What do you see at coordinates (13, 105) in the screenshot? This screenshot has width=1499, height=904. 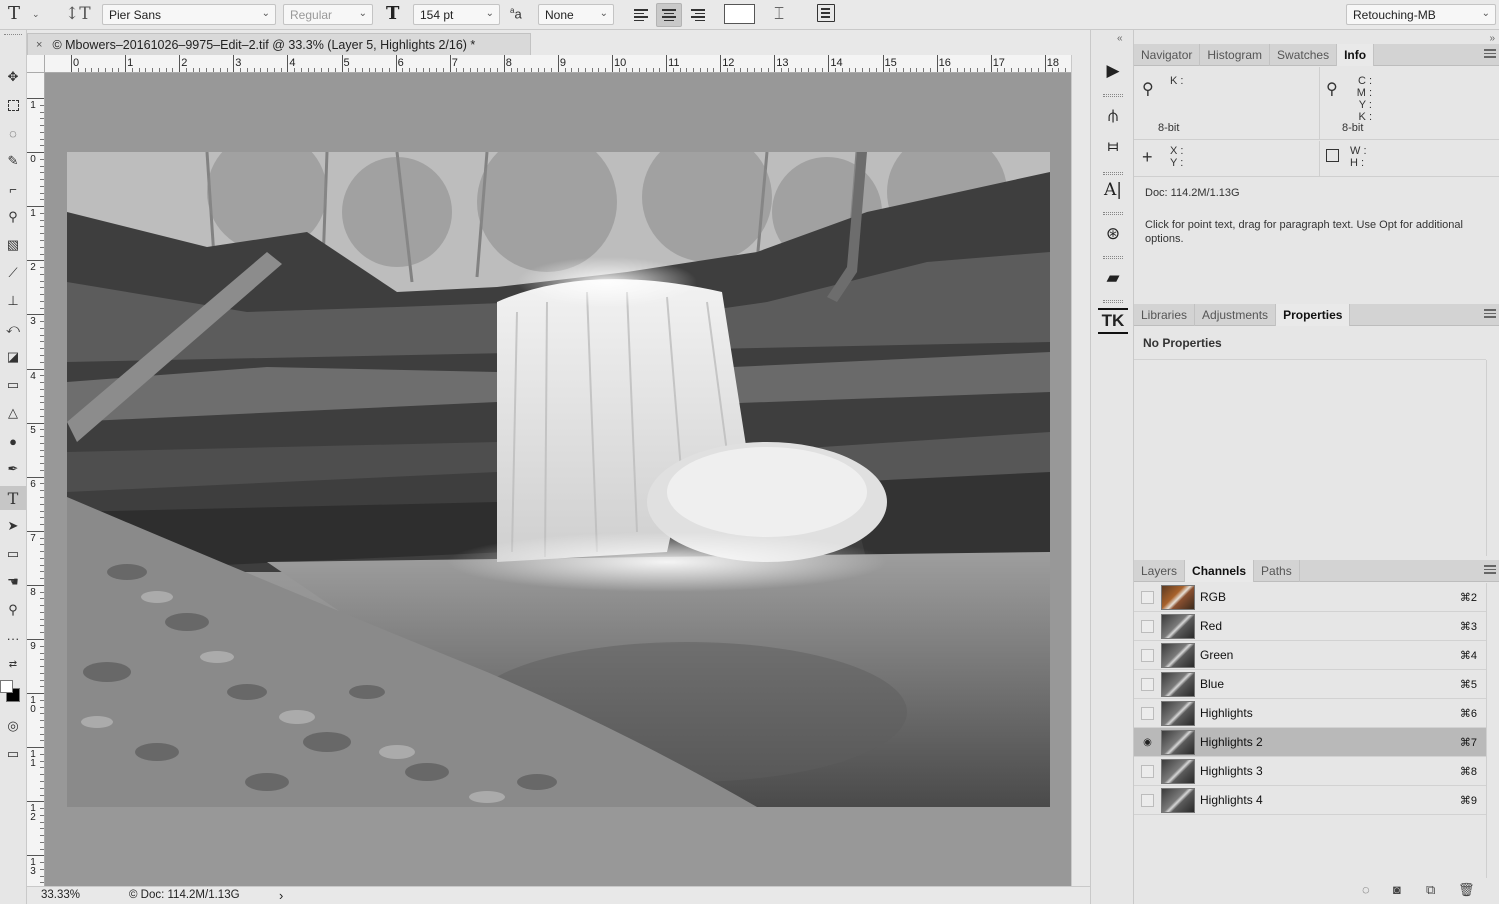 I see `marquee-tool-icon` at bounding box center [13, 105].